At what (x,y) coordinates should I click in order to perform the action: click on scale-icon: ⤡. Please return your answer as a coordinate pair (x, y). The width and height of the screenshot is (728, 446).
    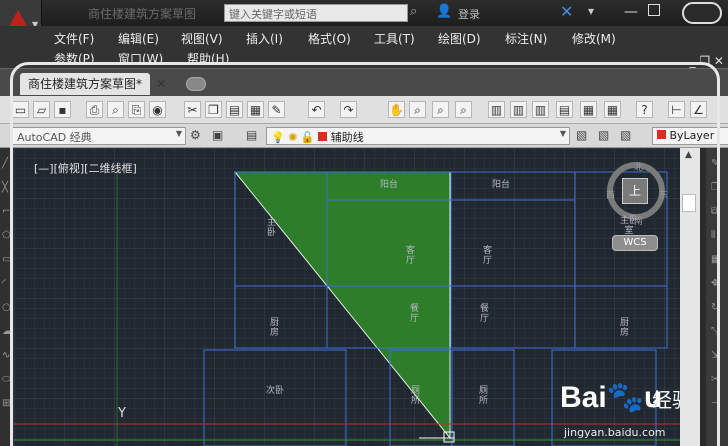
    Looking at the image, I should click on (715, 331).